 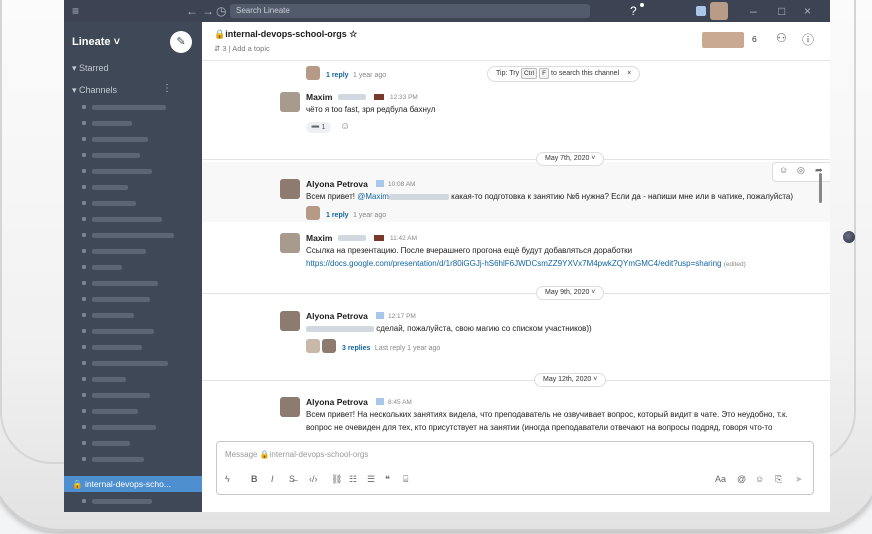 What do you see at coordinates (781, 11) in the screenshot?
I see `maximize-icon: □` at bounding box center [781, 11].